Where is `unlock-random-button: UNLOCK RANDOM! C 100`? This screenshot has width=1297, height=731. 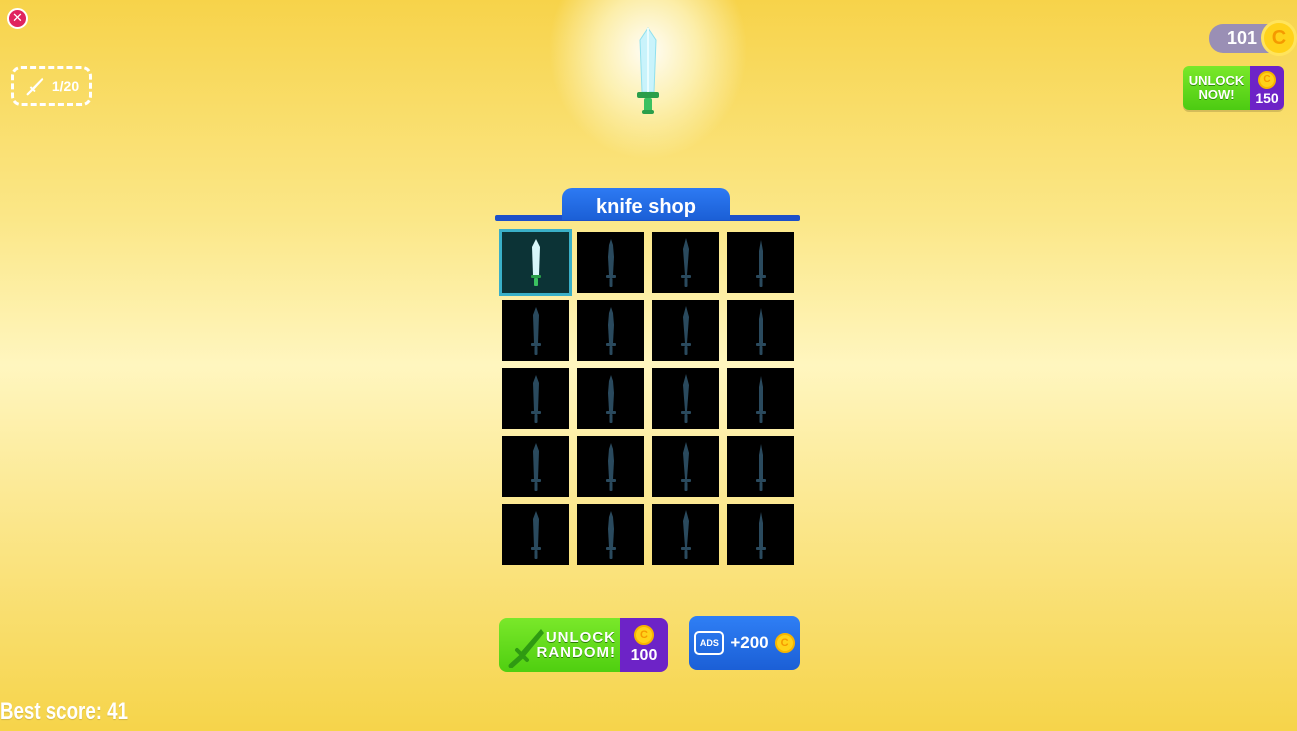 unlock-random-button: UNLOCK RANDOM! C 100 is located at coordinates (583, 645).